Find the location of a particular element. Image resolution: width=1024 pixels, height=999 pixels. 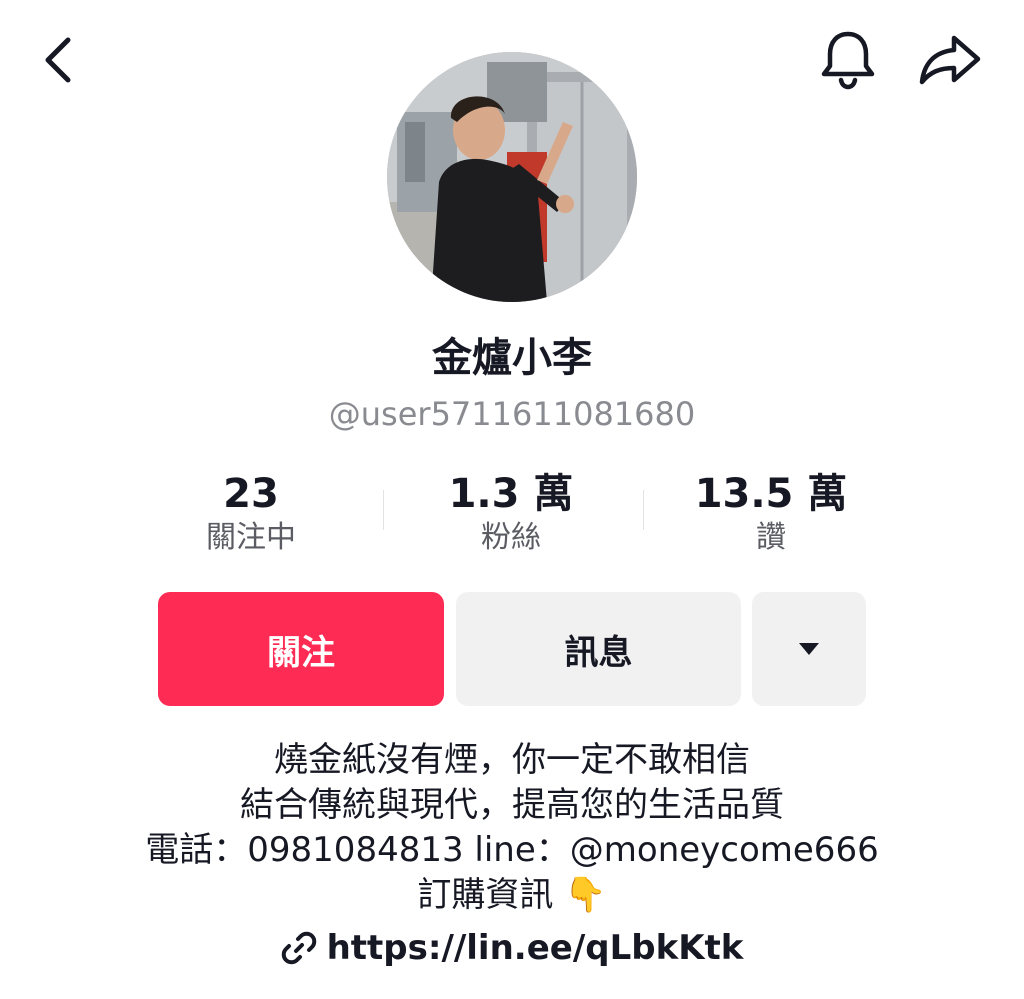

stat-following: 23 關注中 is located at coordinates (251, 514).